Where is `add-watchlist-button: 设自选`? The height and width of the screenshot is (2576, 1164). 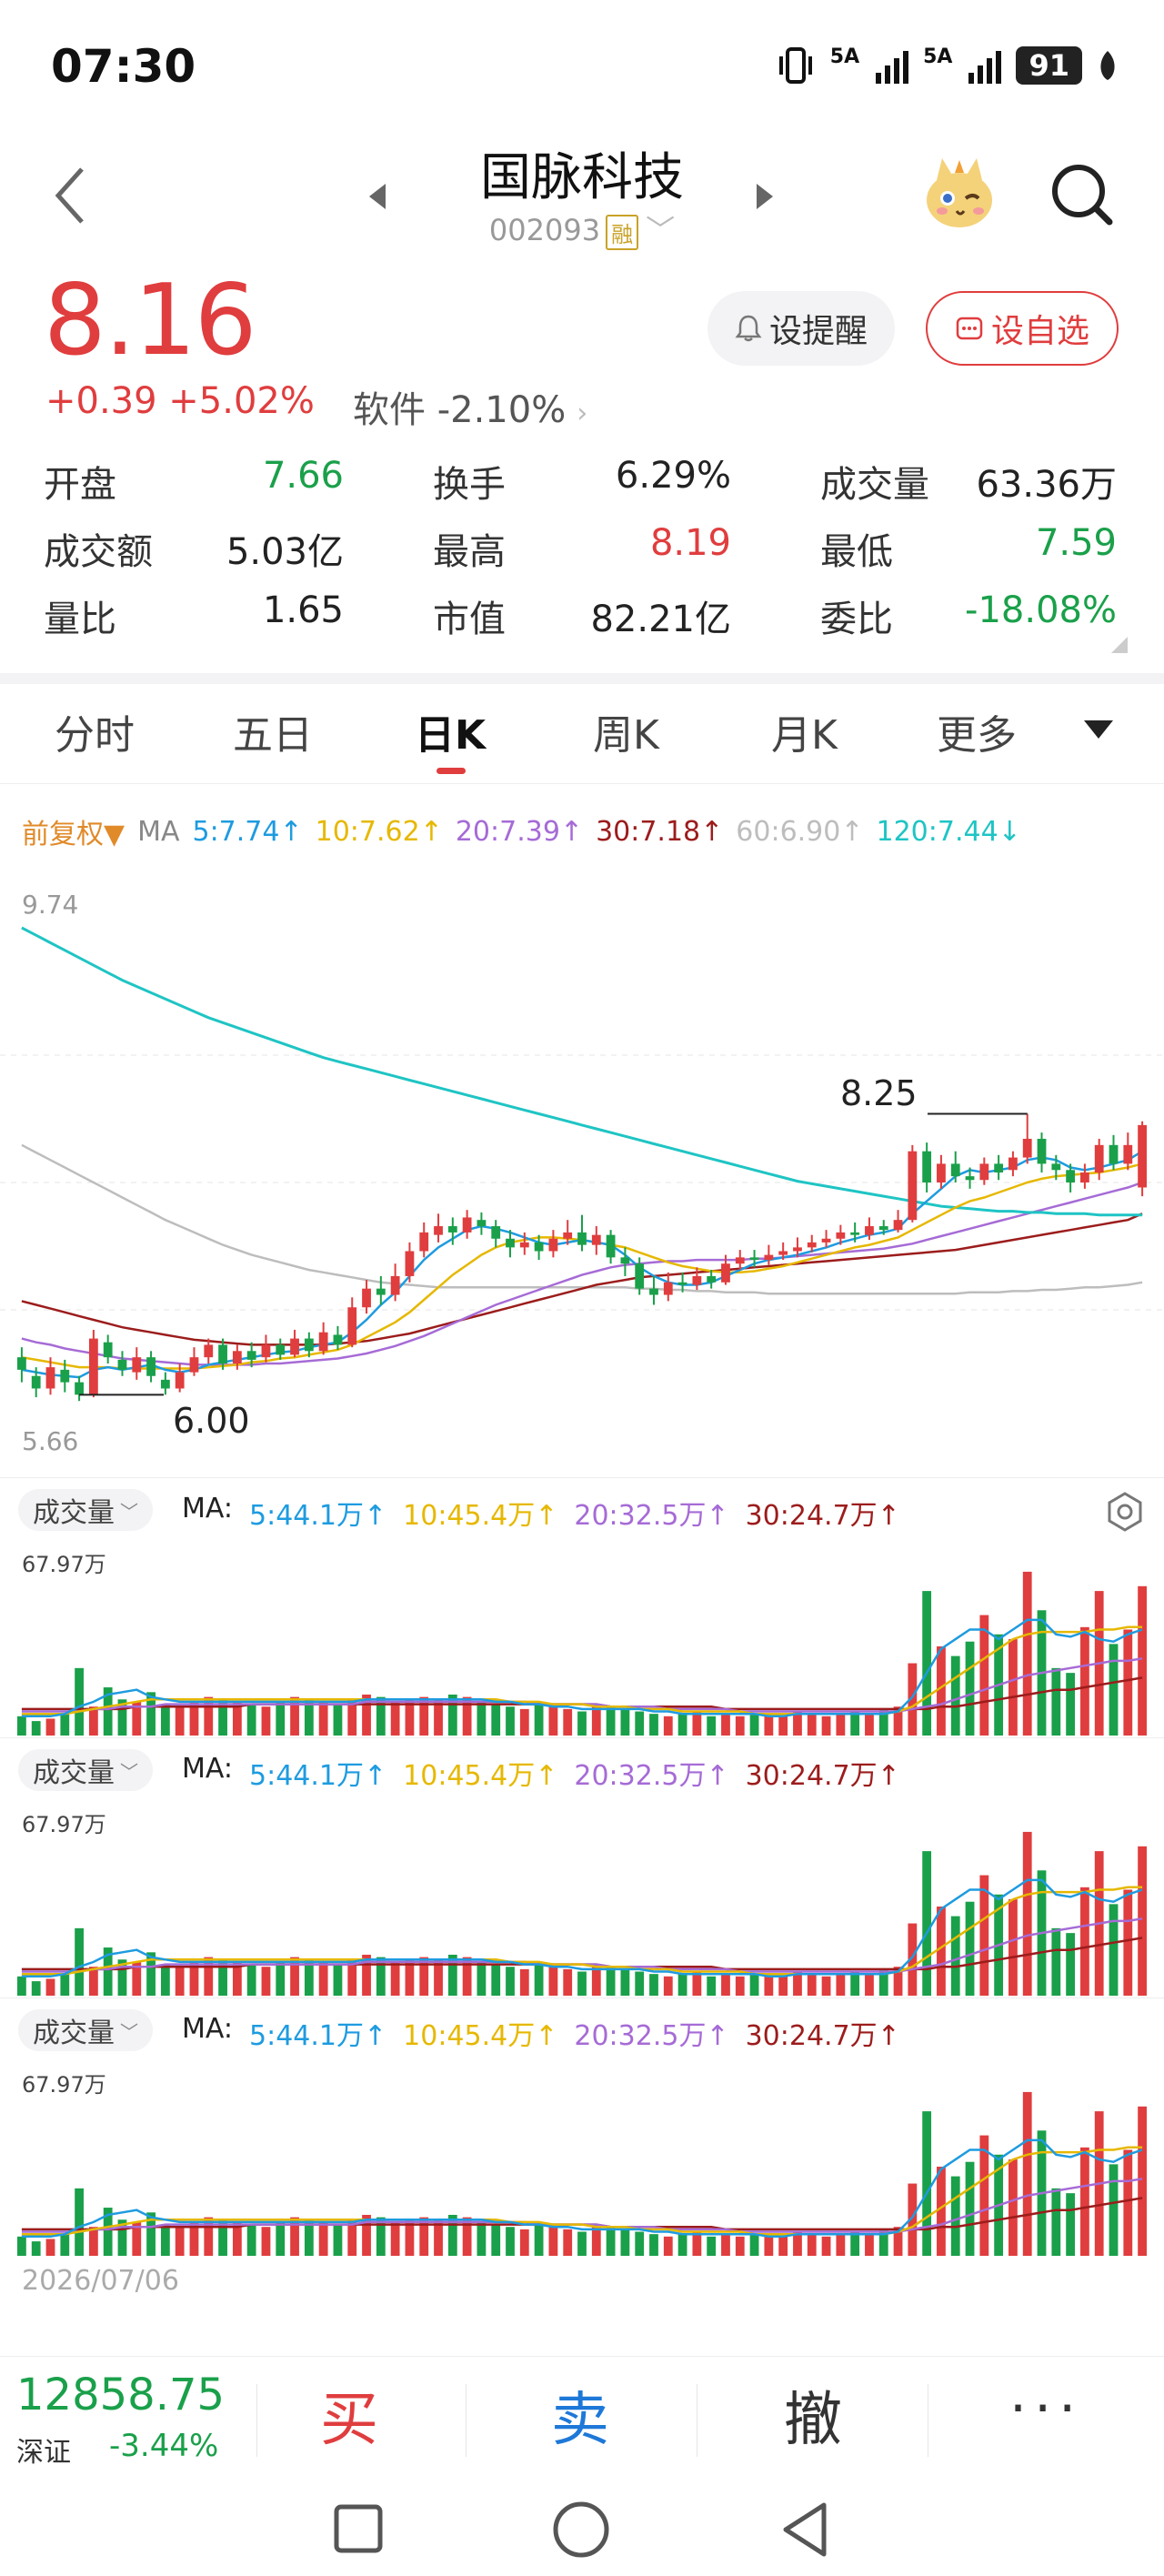 add-watchlist-button: 设自选 is located at coordinates (1022, 328).